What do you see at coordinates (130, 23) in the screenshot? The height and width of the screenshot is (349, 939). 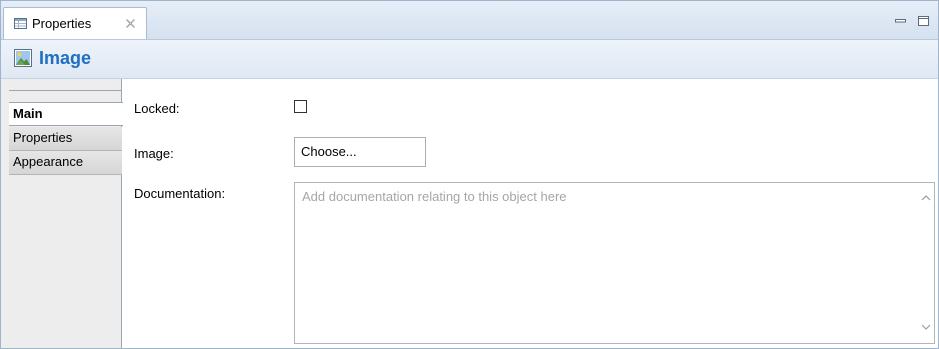 I see `close-icon` at bounding box center [130, 23].